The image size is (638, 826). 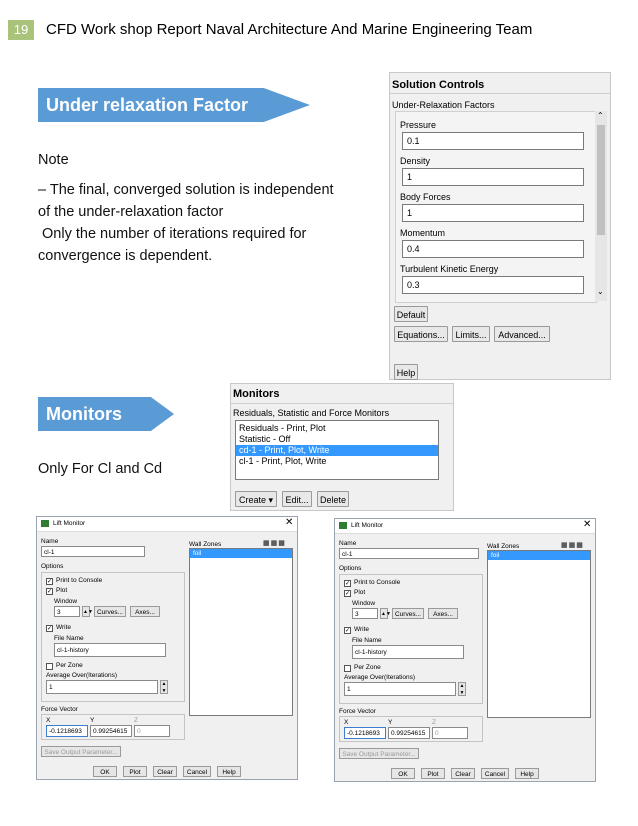 I want to click on density-input: 1, so click(x=493, y=177).